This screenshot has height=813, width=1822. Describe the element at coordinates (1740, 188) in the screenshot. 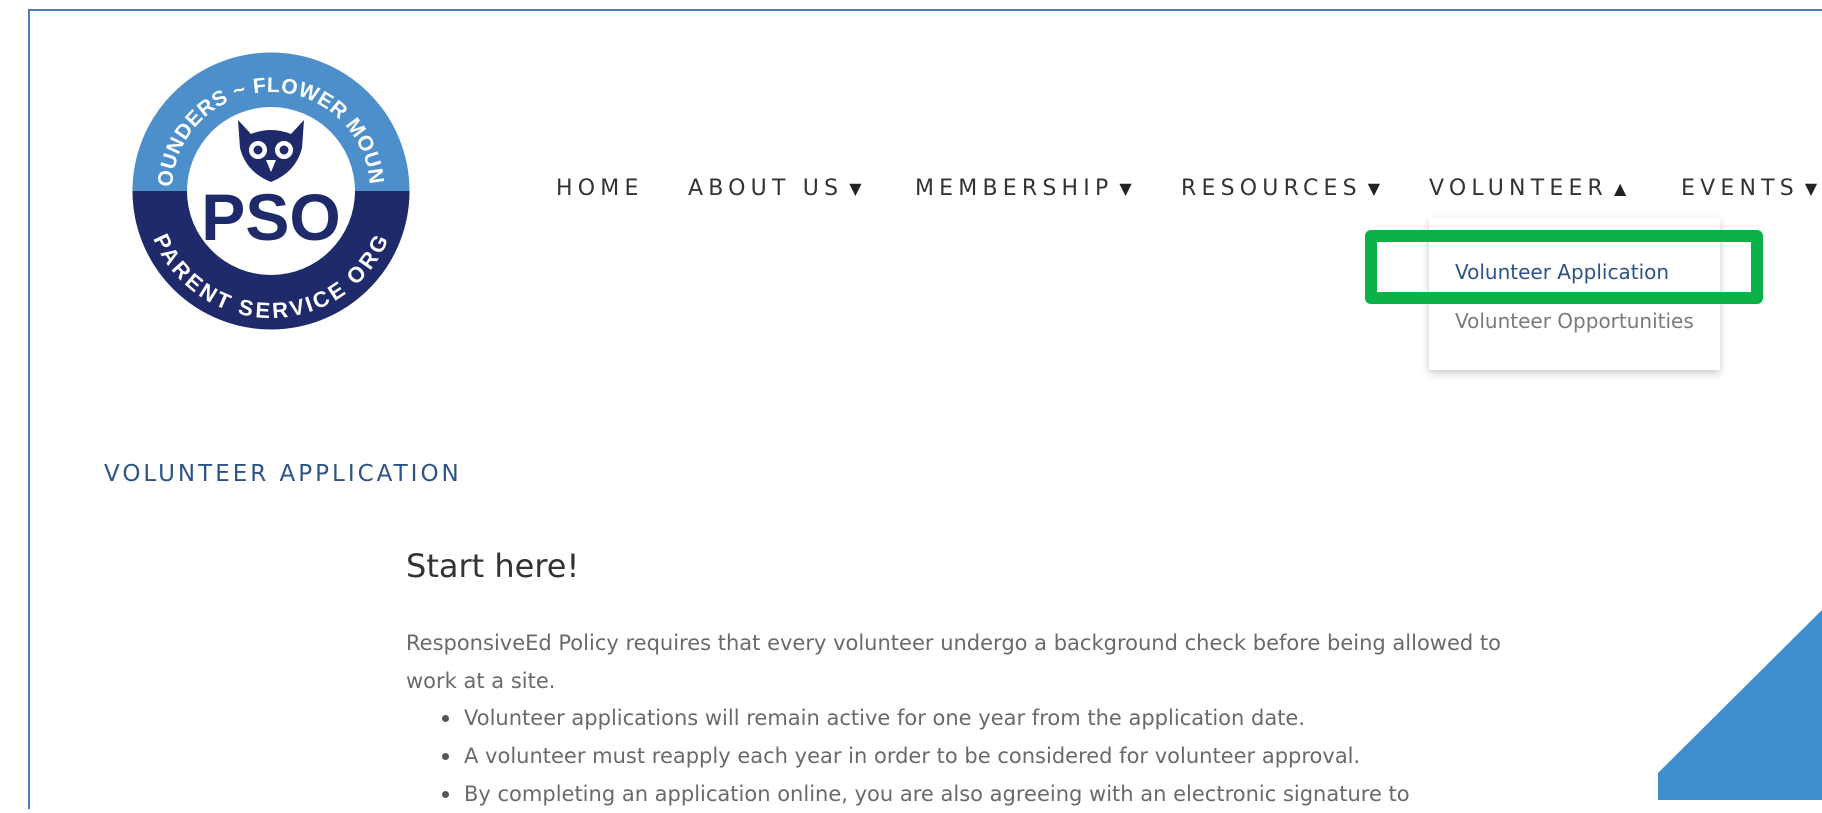

I see `nav-label: EVENTS` at that location.